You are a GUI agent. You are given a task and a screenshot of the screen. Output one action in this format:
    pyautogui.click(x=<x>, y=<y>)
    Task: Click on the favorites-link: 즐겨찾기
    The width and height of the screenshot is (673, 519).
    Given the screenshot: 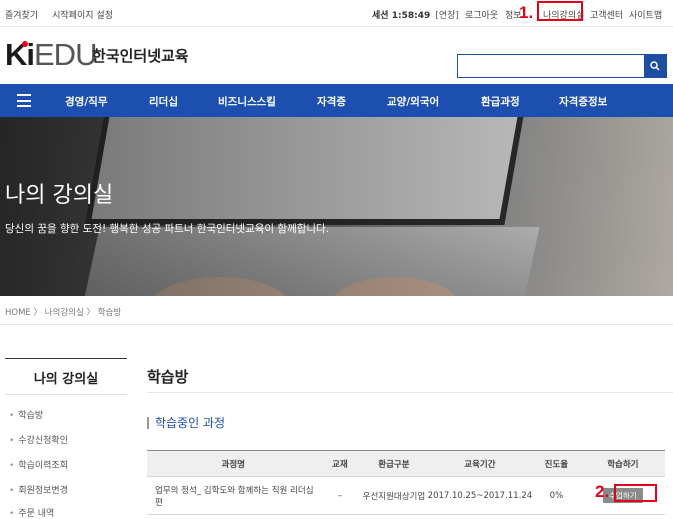 What is the action you would take?
    pyautogui.click(x=21, y=14)
    